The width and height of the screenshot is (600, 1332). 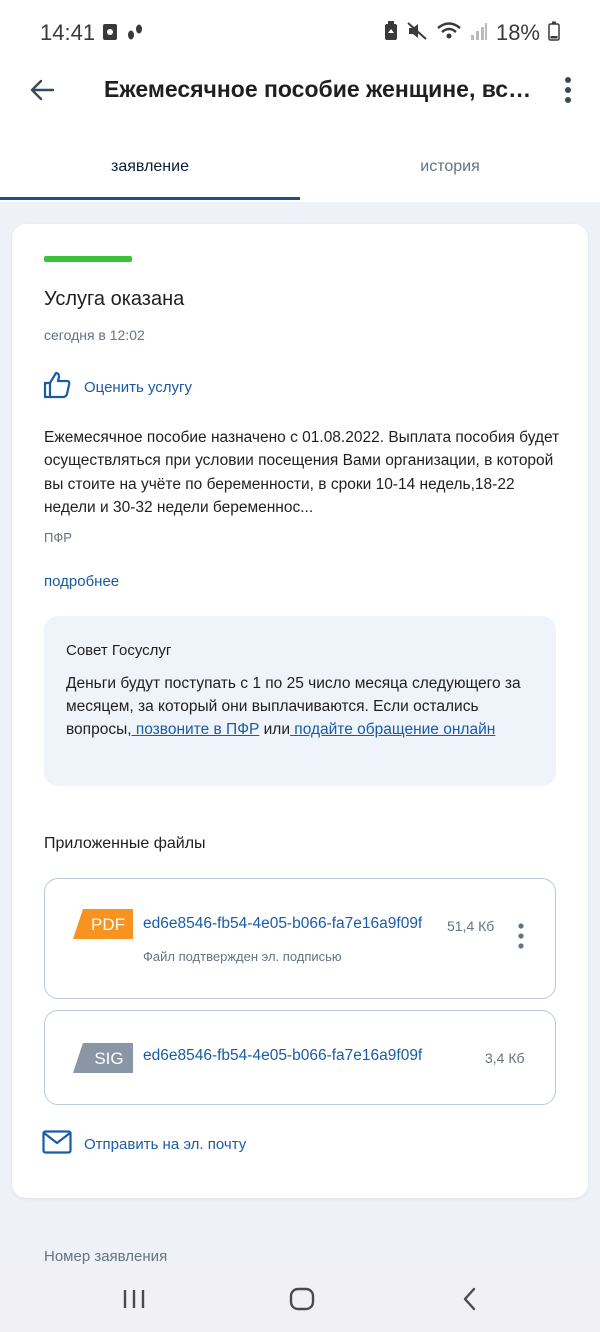 What do you see at coordinates (505, 1058) in the screenshot?
I see `file-size: 3,4 Кб` at bounding box center [505, 1058].